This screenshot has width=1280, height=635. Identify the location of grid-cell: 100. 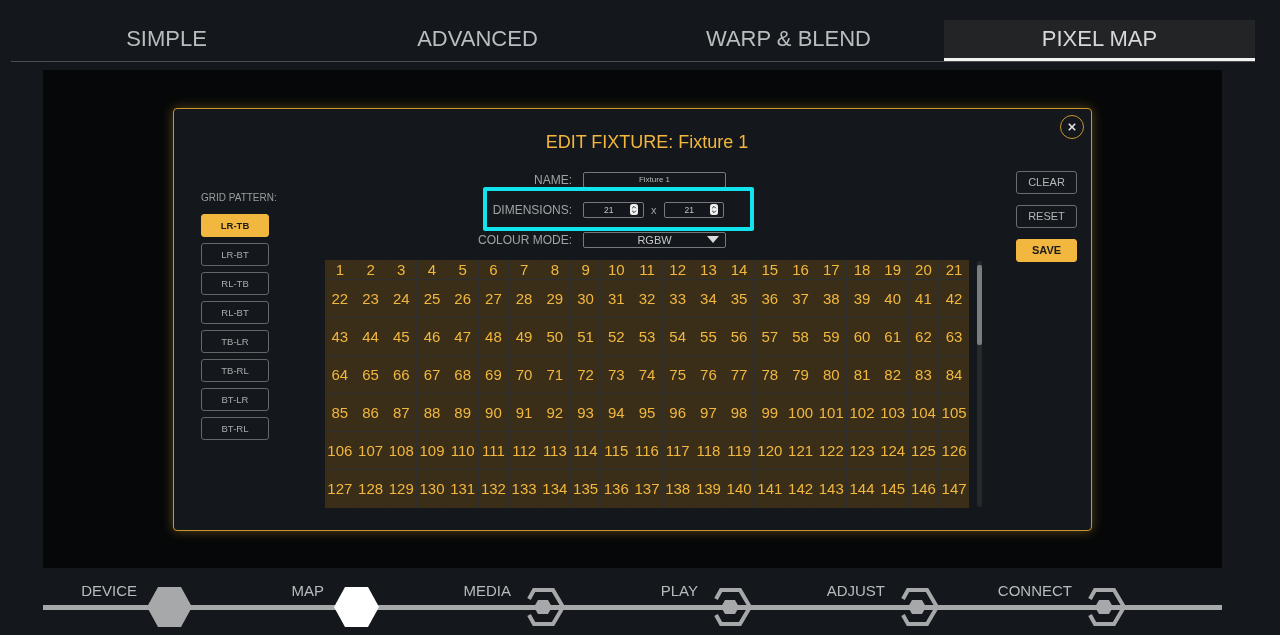
(800, 413).